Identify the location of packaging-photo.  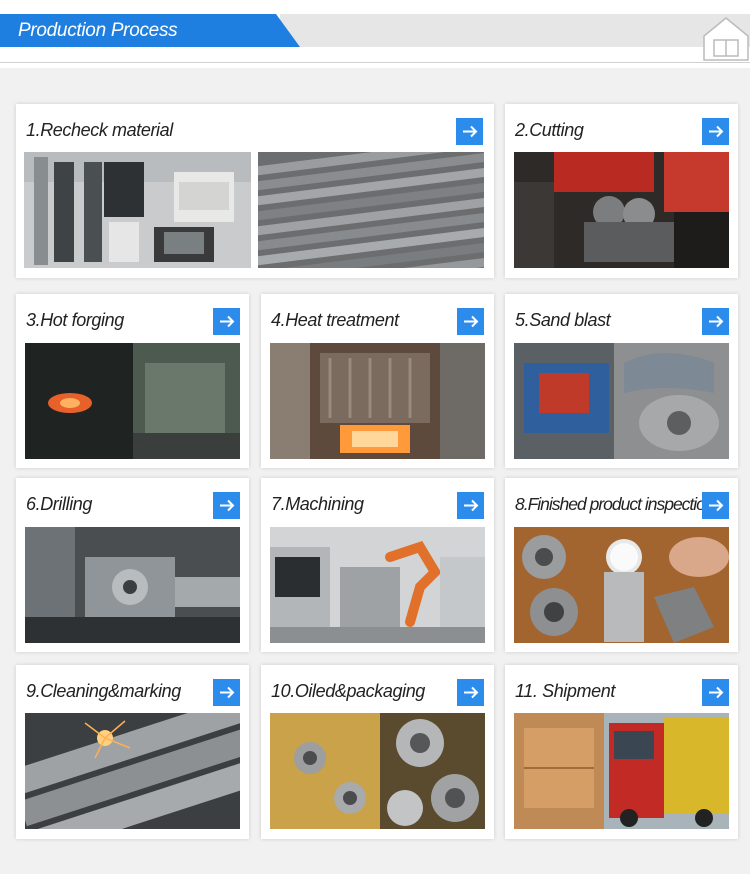
(377, 771).